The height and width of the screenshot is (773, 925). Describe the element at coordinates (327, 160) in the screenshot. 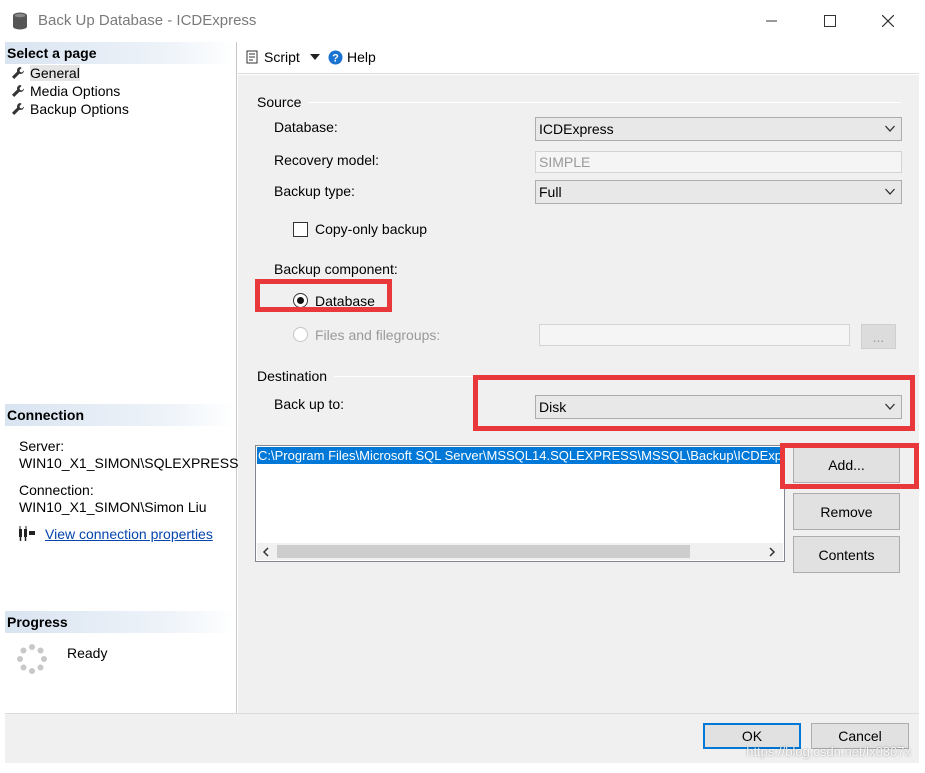

I see `recovery-model-label: Recovery model:` at that location.